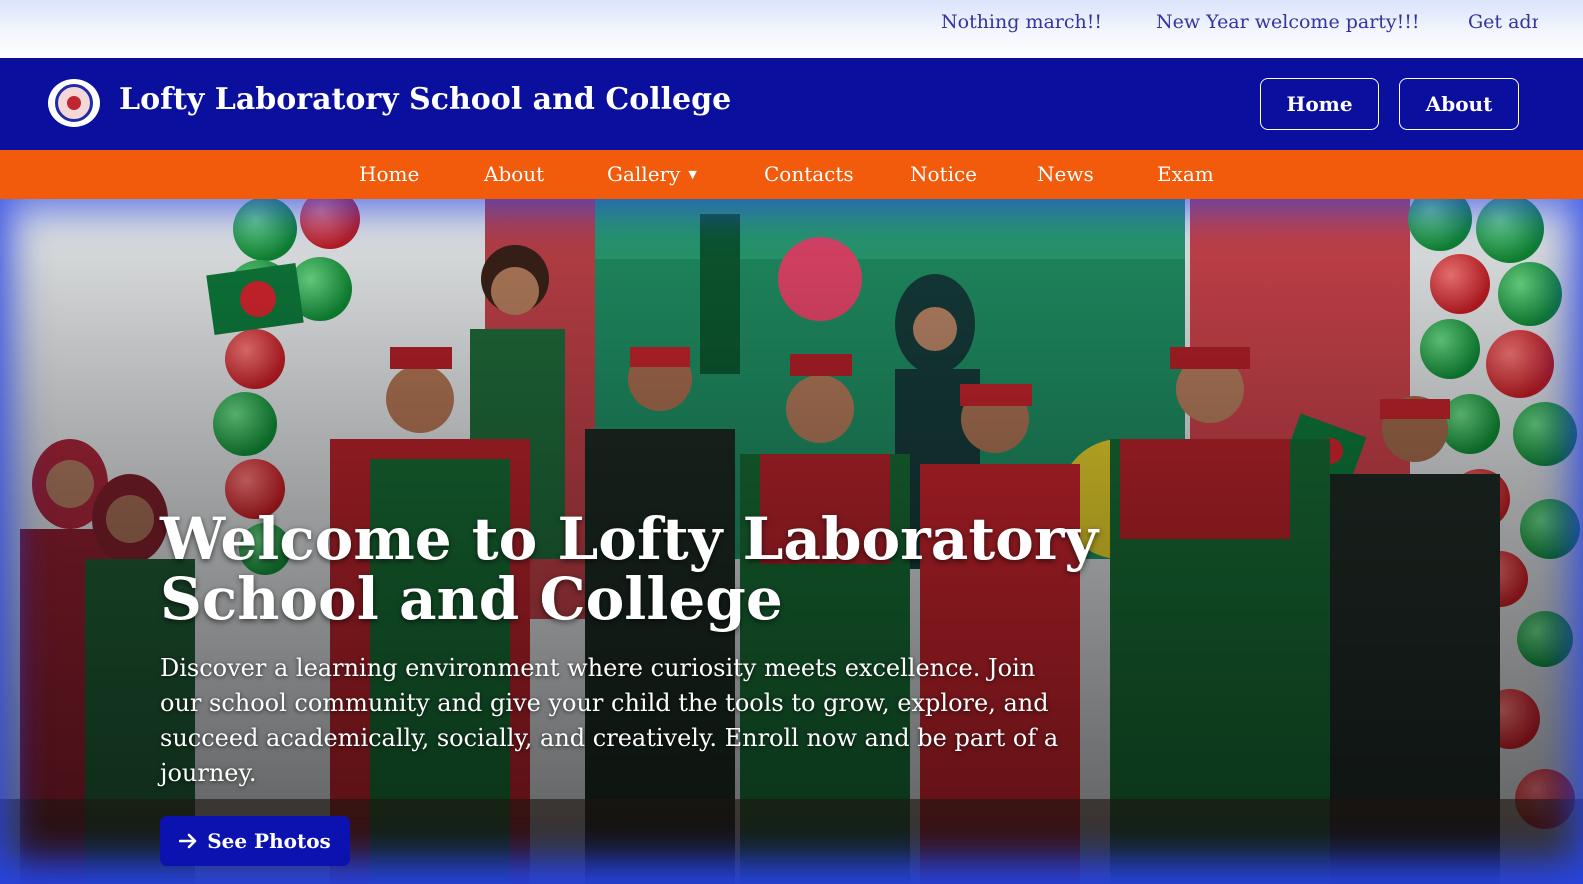  I want to click on header-home-button: Home, so click(1319, 104).